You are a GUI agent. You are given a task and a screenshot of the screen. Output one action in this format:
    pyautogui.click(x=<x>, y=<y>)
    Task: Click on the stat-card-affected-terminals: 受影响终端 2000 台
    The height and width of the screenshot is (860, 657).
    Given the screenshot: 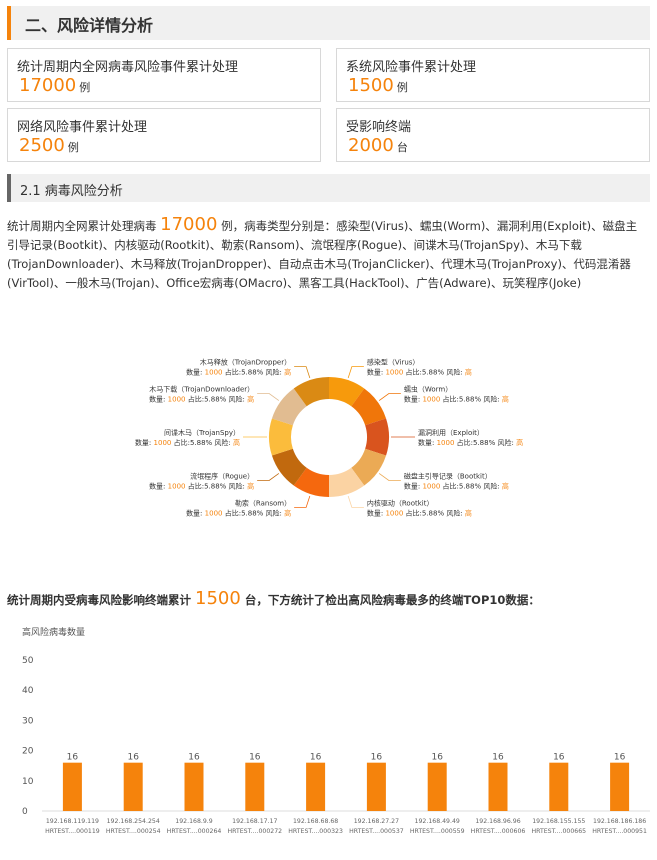 What is the action you would take?
    pyautogui.click(x=493, y=135)
    